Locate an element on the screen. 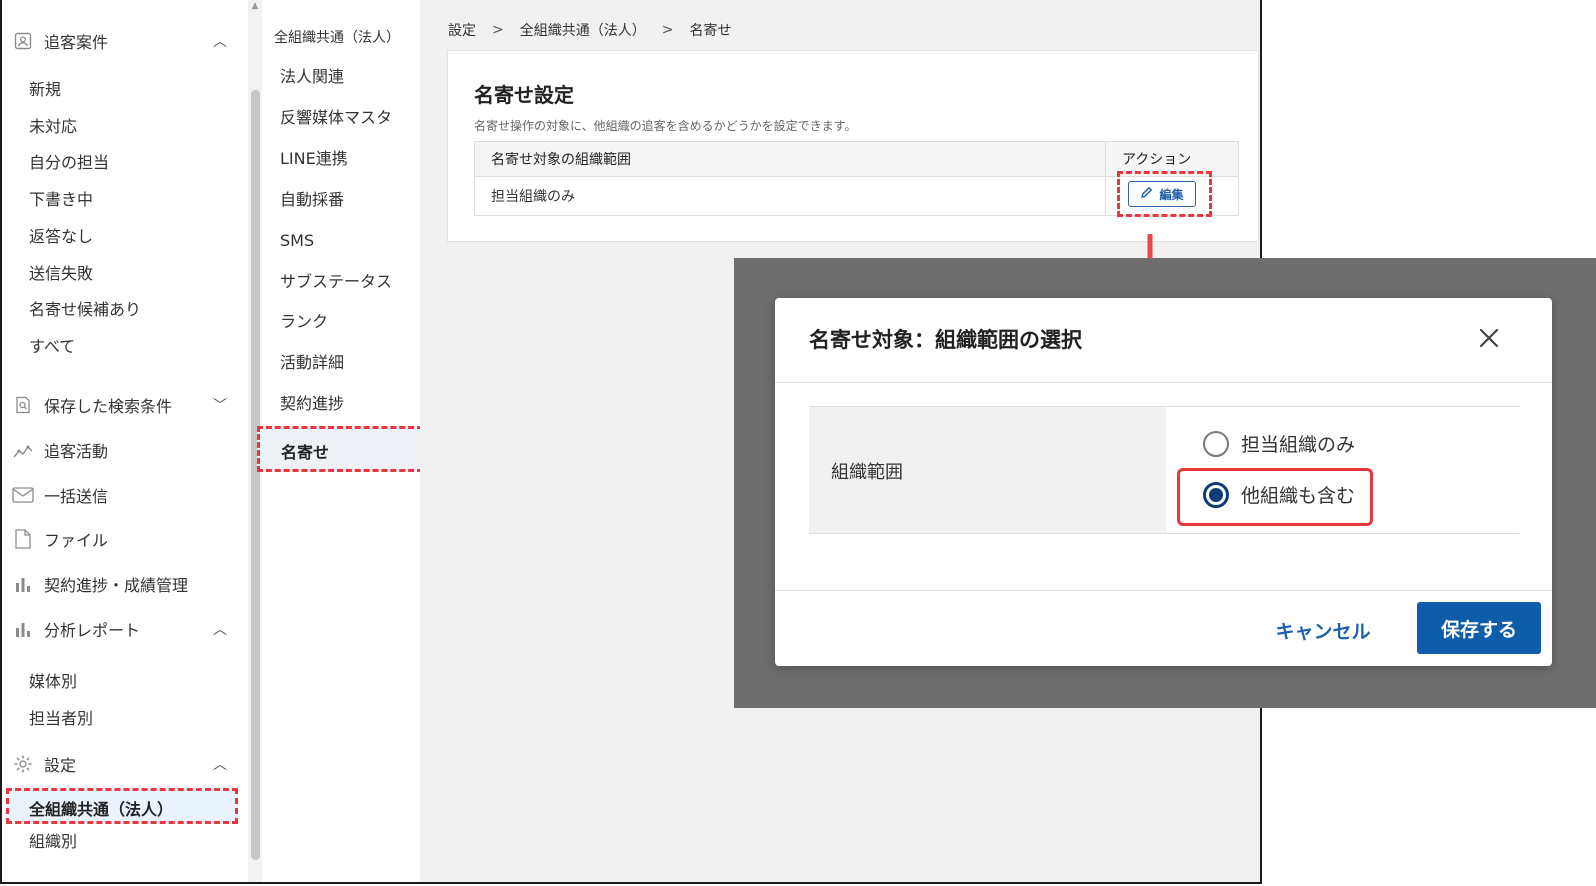 Image resolution: width=1596 pixels, height=886 pixels. scroll-up-arrow-icon: ▲ is located at coordinates (255, 6).